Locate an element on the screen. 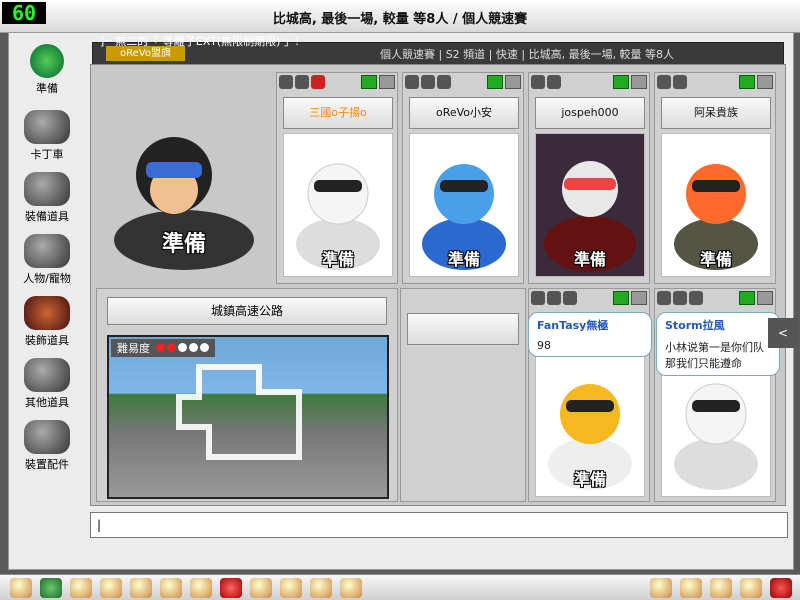  box-icon is located at coordinates (171, 587).